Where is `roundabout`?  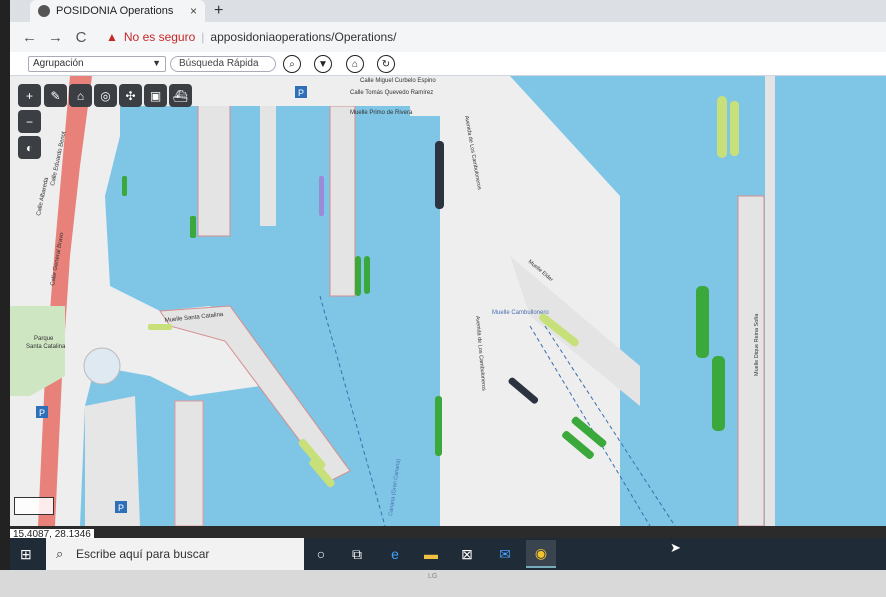
roundabout is located at coordinates (102, 366).